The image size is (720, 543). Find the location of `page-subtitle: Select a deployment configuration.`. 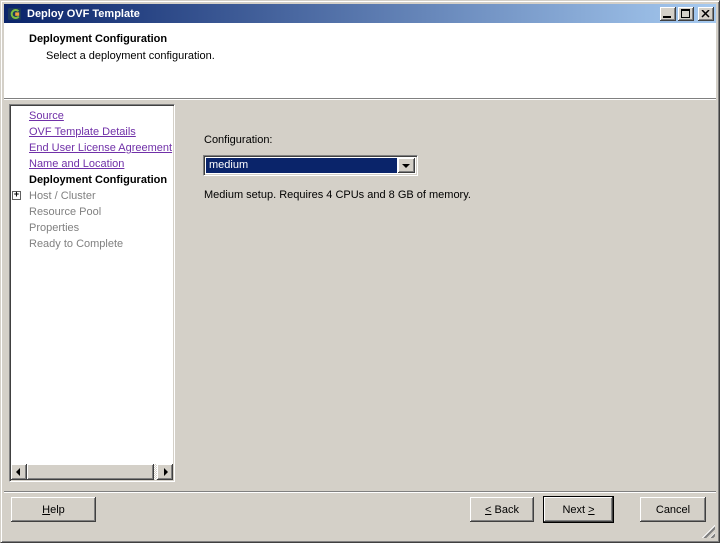

page-subtitle: Select a deployment configuration. is located at coordinates (130, 56).